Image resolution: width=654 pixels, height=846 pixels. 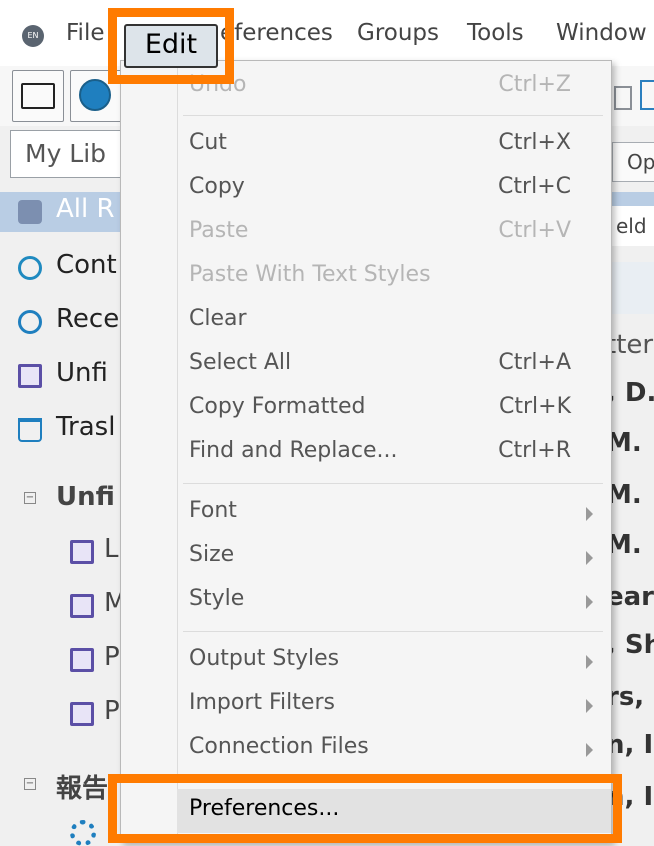 I want to click on menu-item-label: Font, so click(x=213, y=510).